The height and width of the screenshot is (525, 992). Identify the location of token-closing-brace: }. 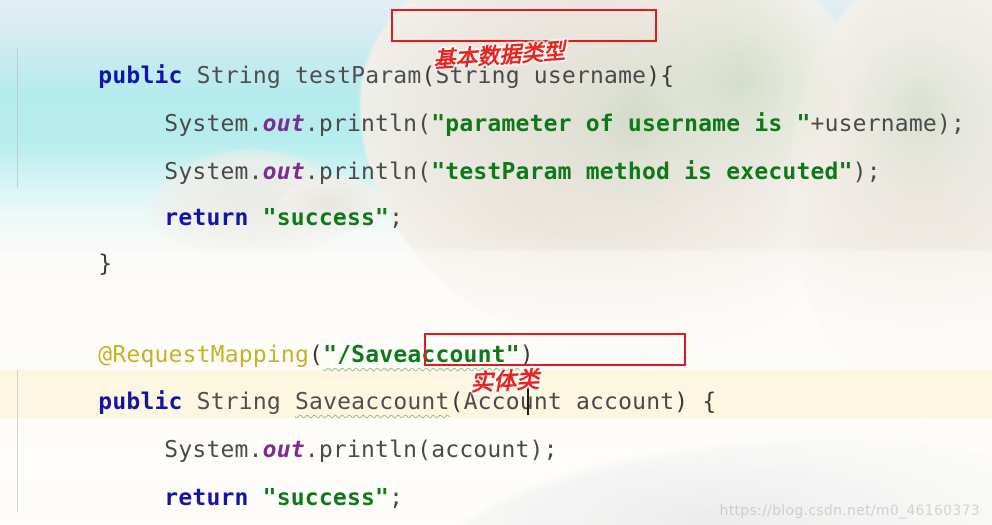
(105, 264).